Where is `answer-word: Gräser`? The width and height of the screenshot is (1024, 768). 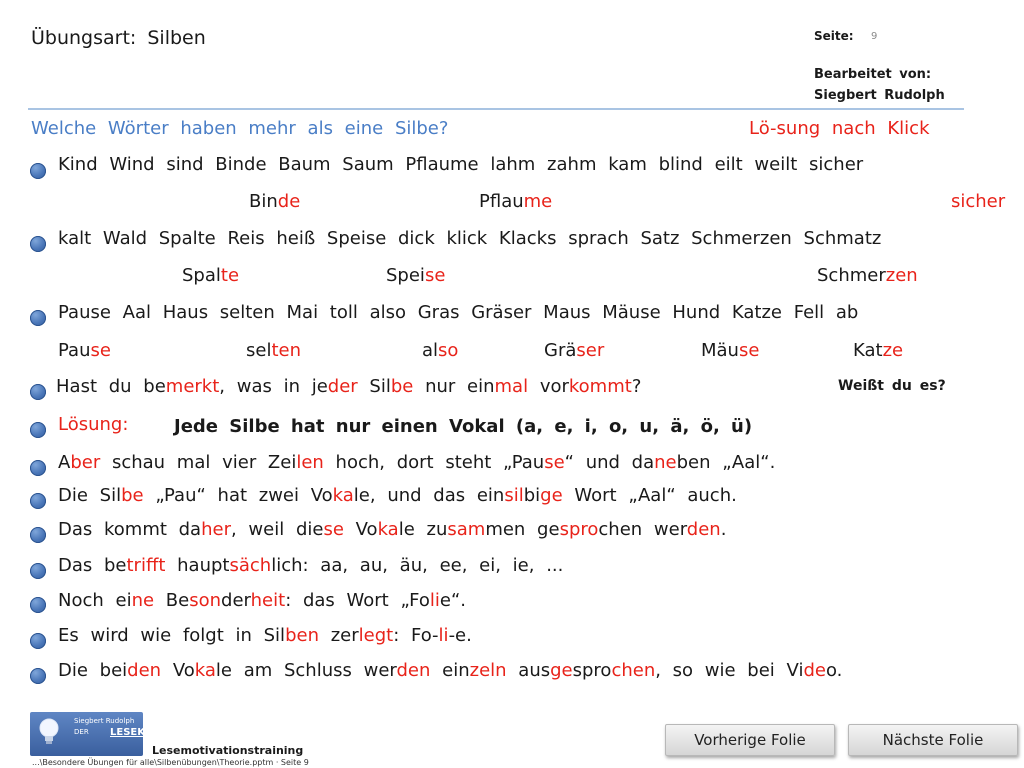
answer-word: Gräser is located at coordinates (574, 350).